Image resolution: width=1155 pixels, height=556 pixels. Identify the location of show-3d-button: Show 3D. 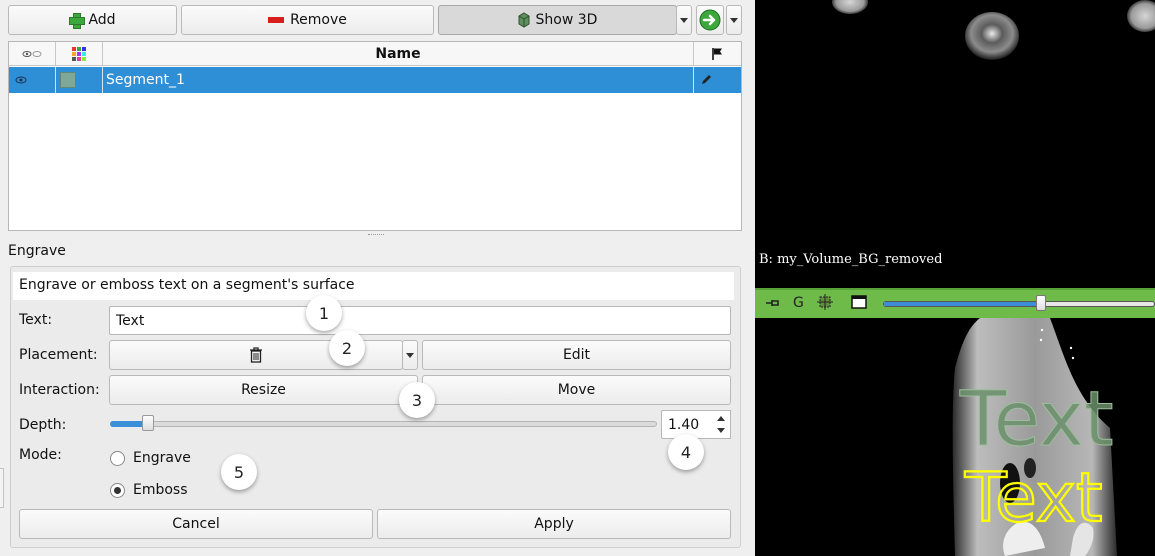
(557, 20).